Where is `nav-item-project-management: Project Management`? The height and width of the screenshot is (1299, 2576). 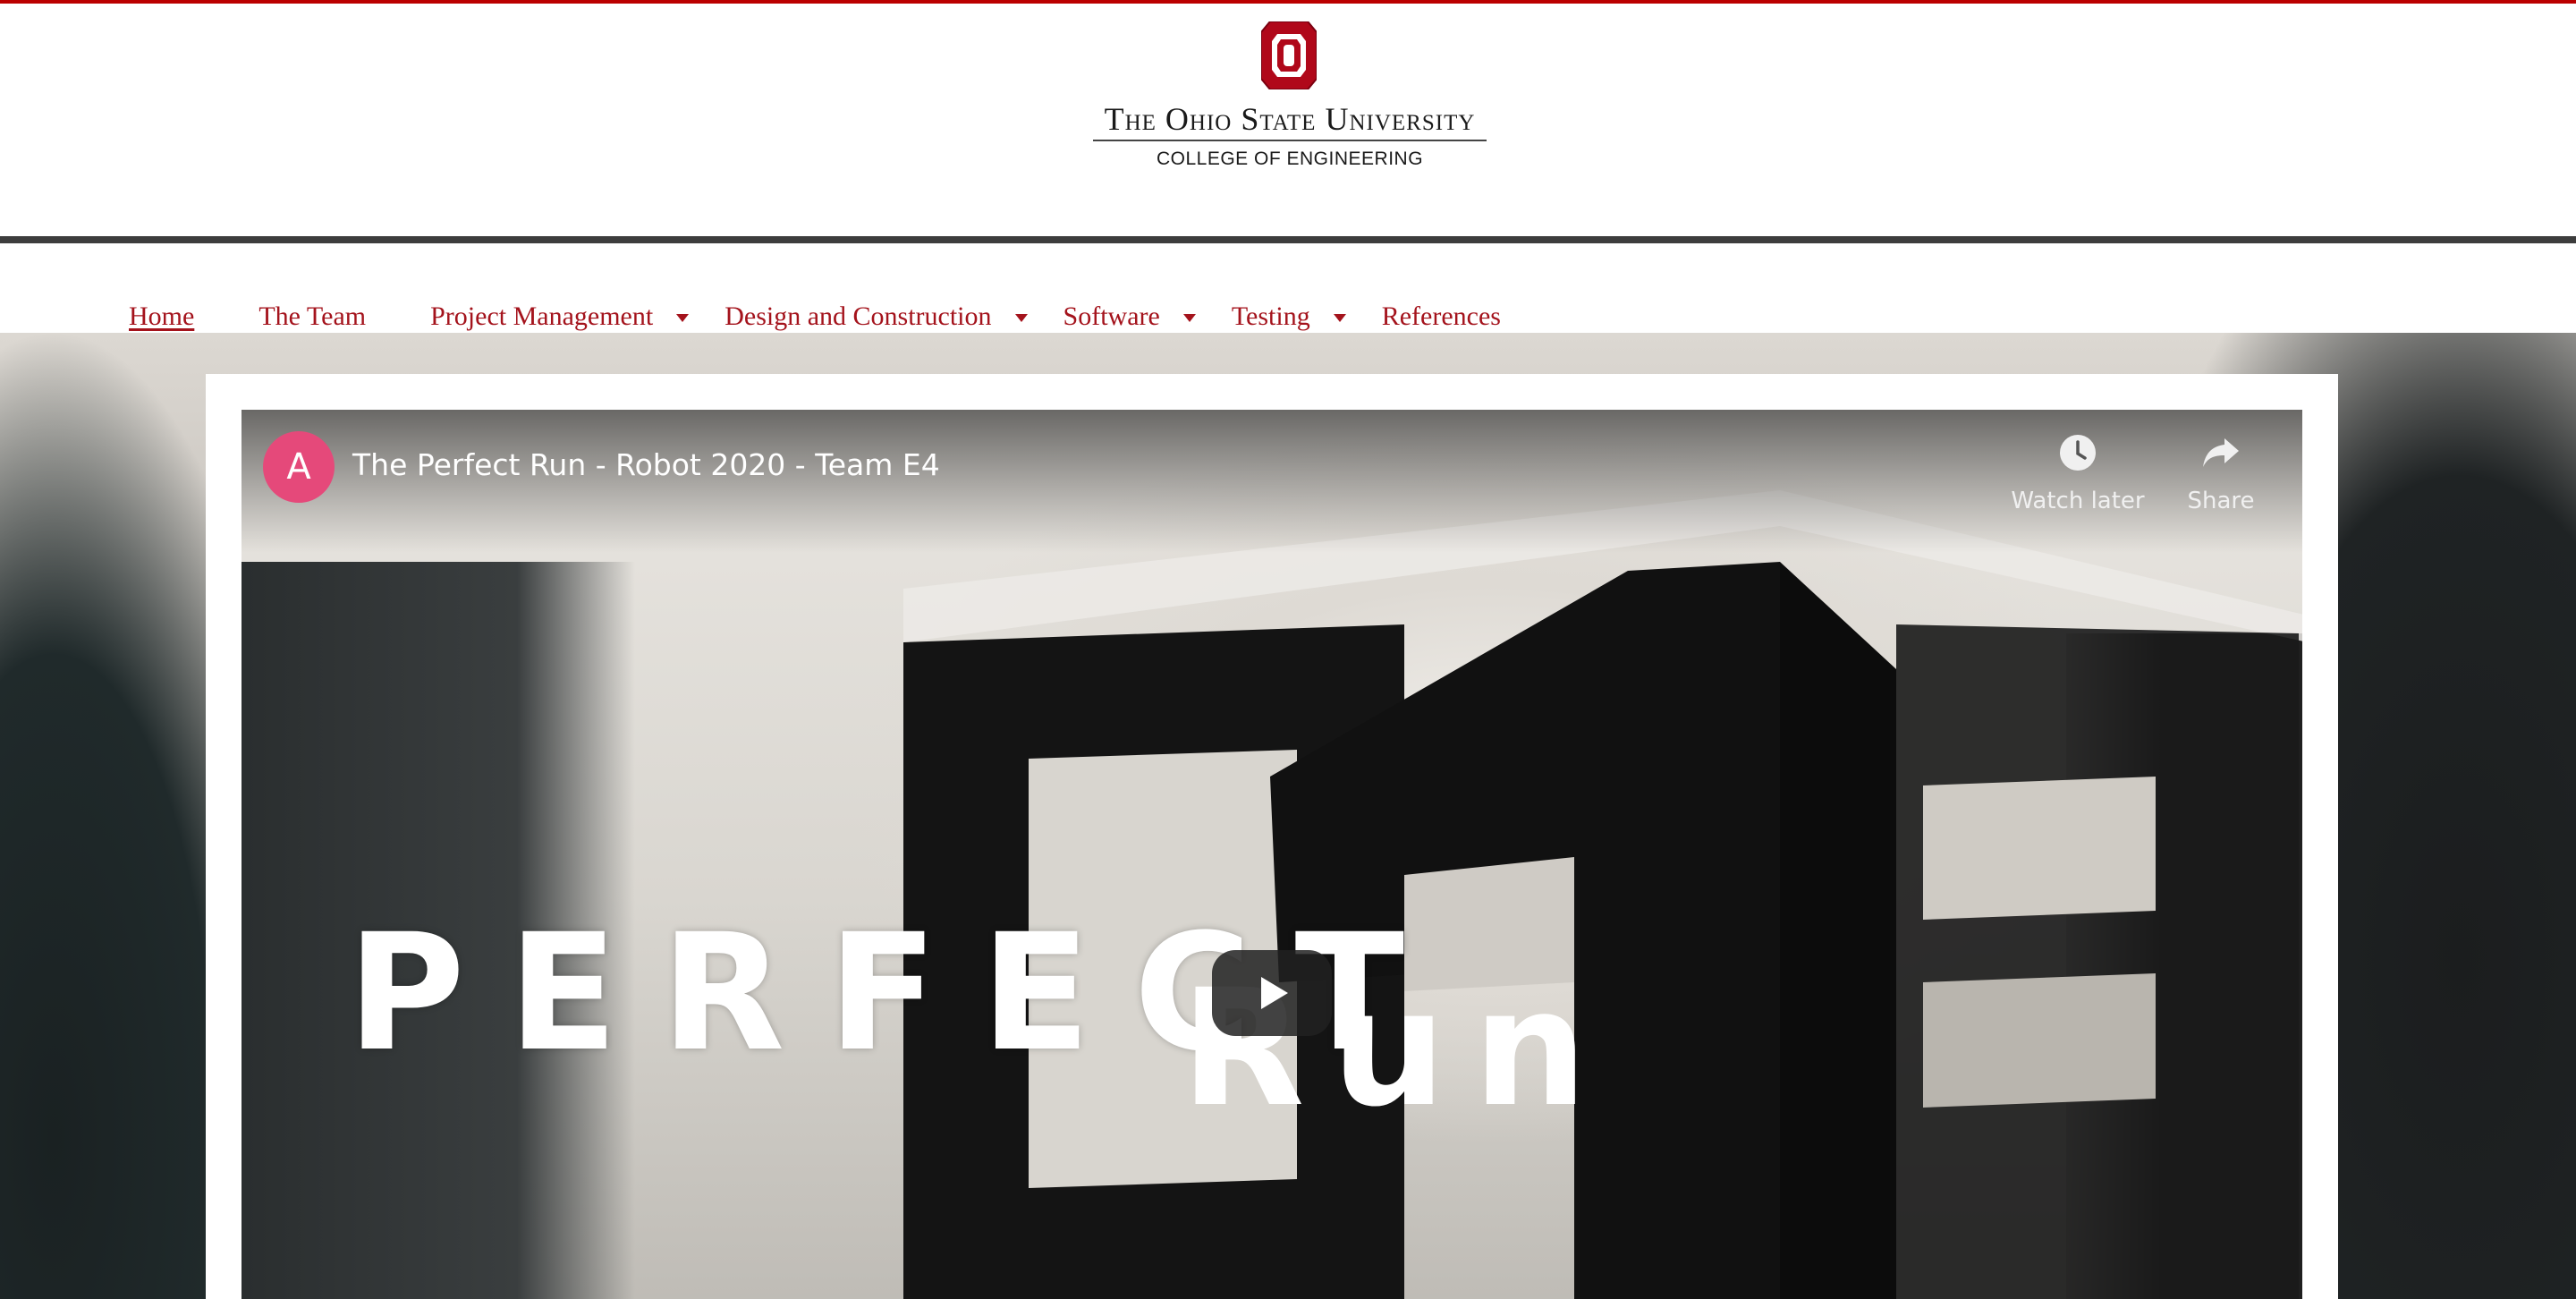
nav-item-project-management: Project Management is located at coordinates (560, 316).